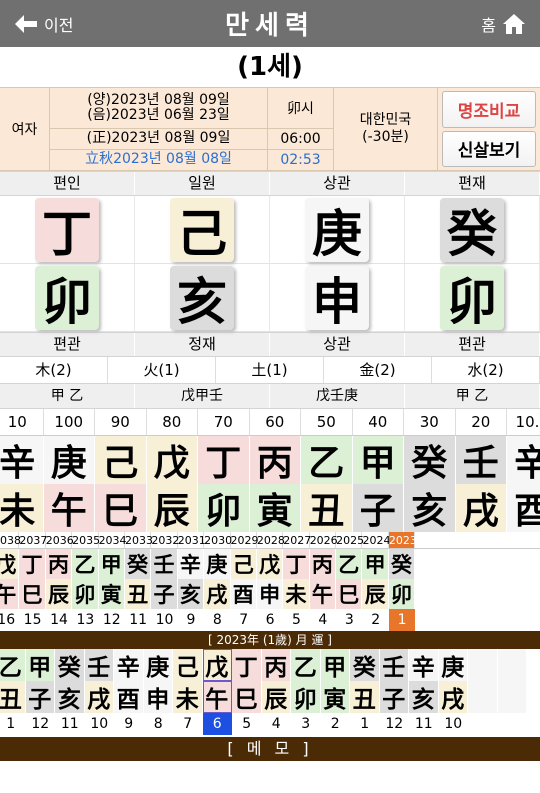 Image resolution: width=540 pixels, height=793 pixels. What do you see at coordinates (327, 508) in the screenshot?
I see `daeun-branch: 丑` at bounding box center [327, 508].